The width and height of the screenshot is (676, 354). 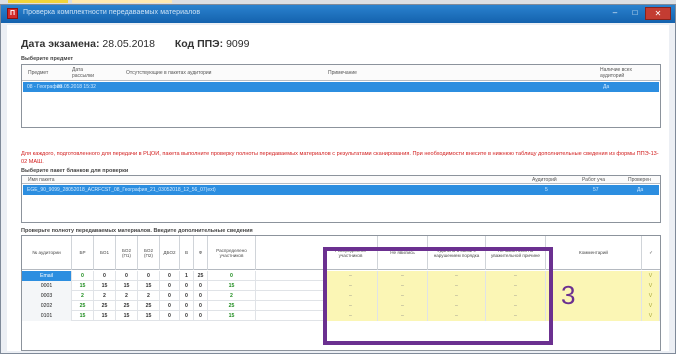 I want to click on col-send-date: Дата рассылки, so click(x=83, y=73).